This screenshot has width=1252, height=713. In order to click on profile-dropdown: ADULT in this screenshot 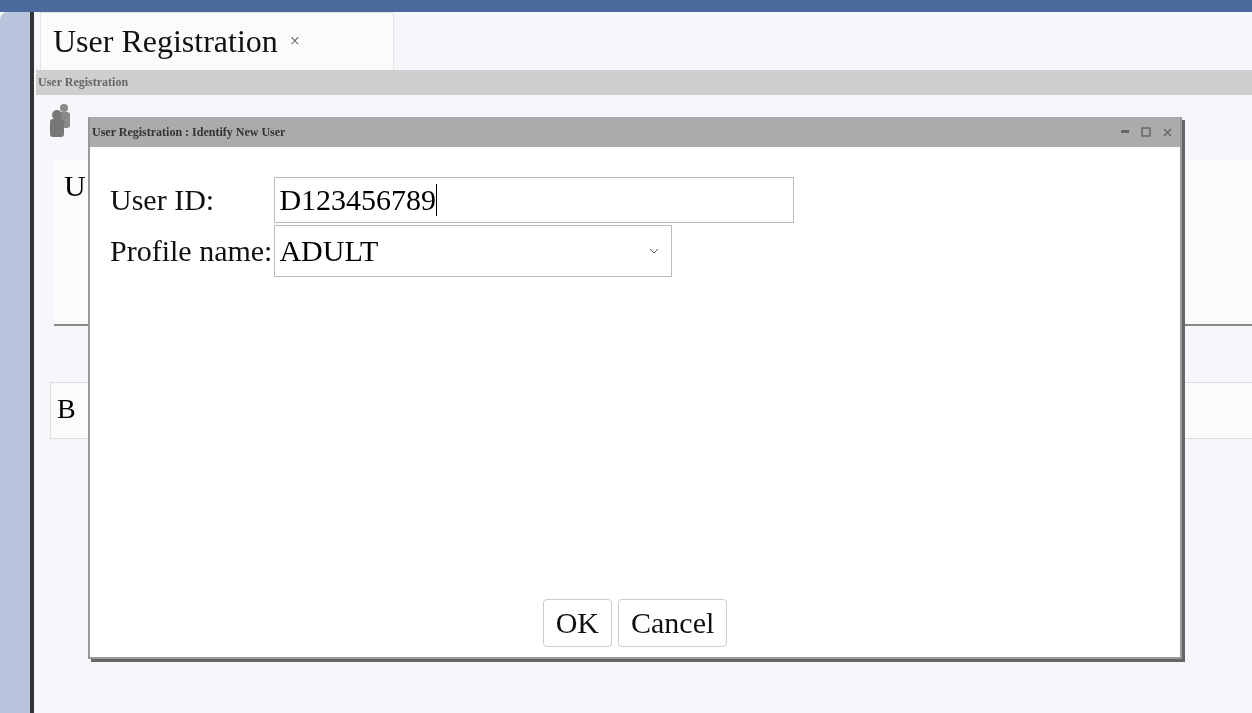, I will do `click(473, 251)`.